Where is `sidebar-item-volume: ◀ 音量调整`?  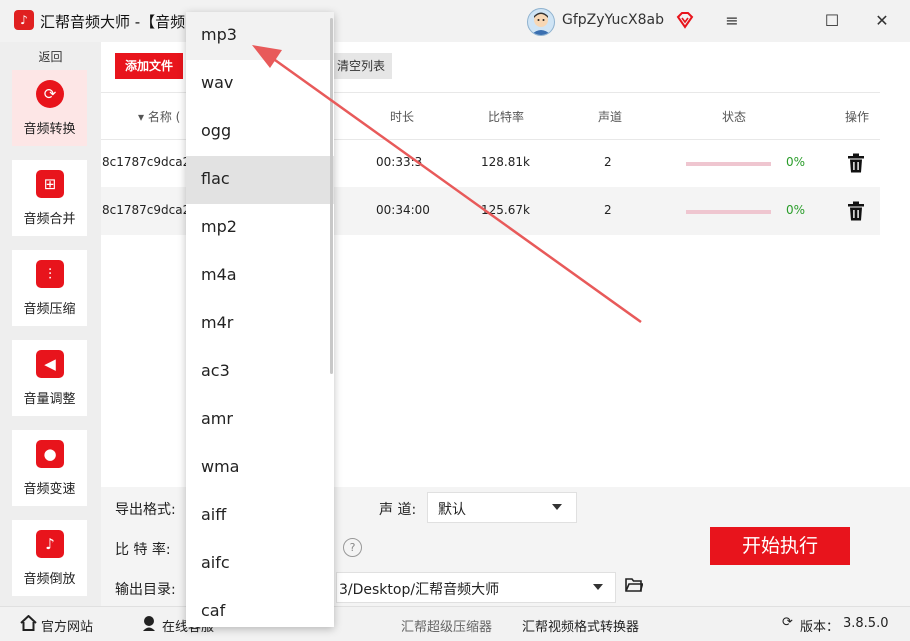
sidebar-item-volume: ◀ 音量调整 is located at coordinates (49, 378).